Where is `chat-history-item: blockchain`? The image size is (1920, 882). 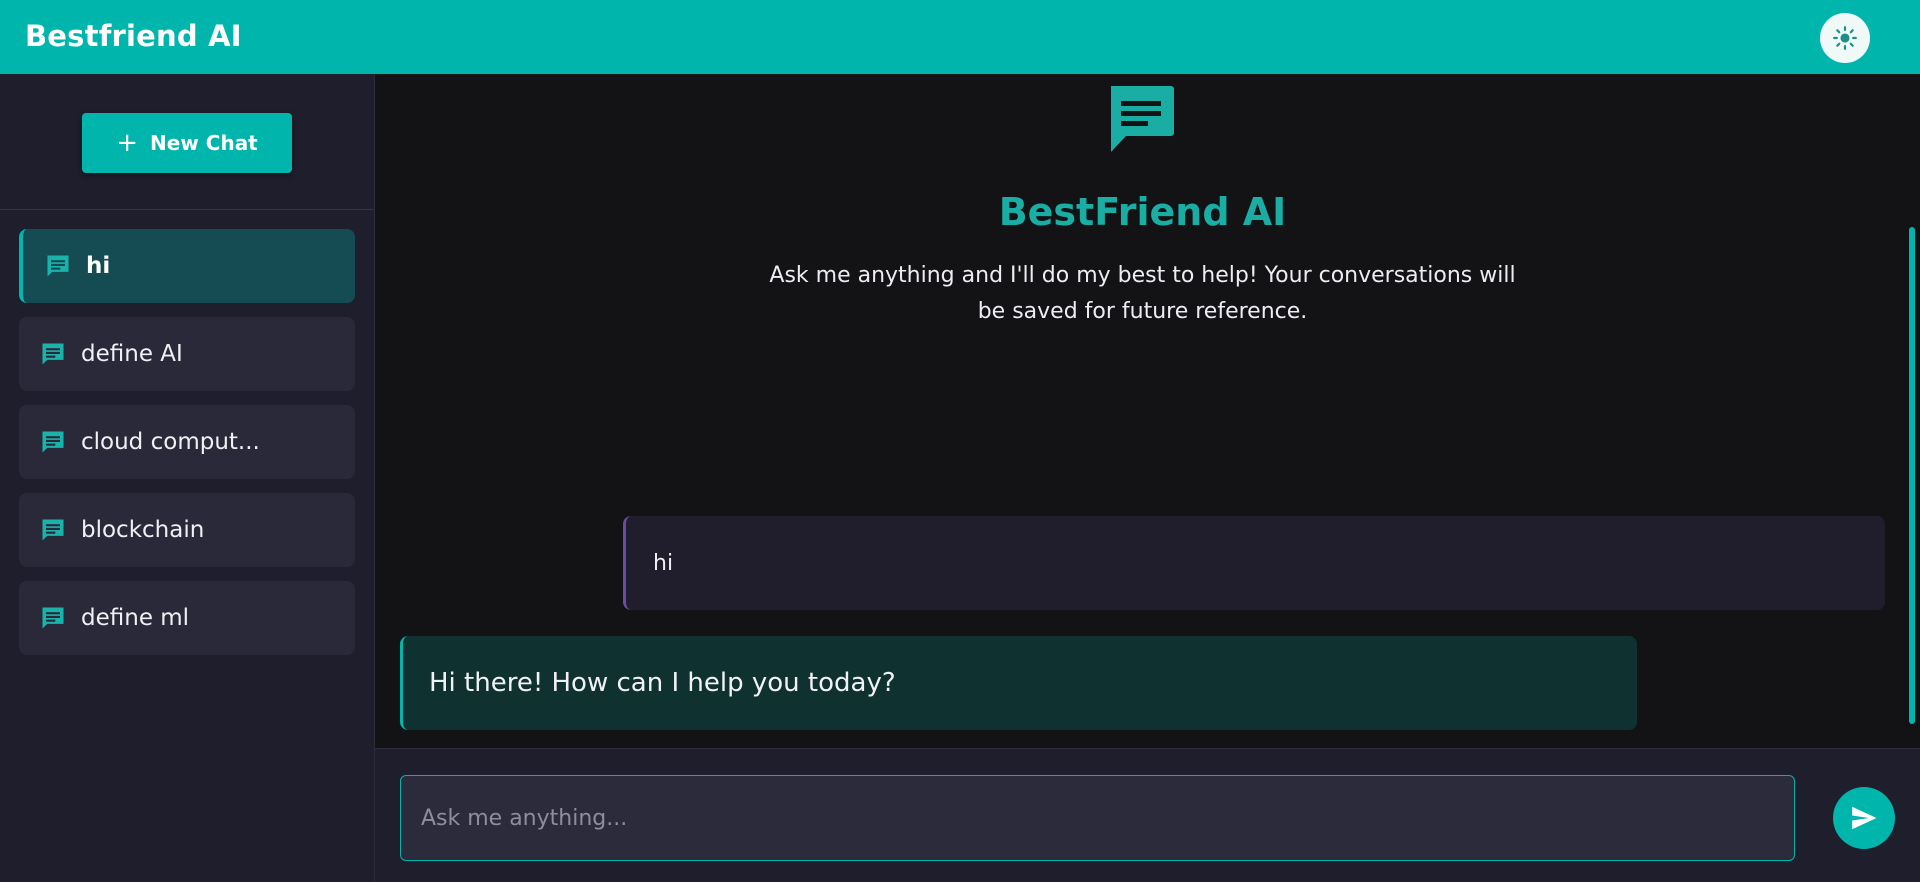 chat-history-item: blockchain is located at coordinates (187, 530).